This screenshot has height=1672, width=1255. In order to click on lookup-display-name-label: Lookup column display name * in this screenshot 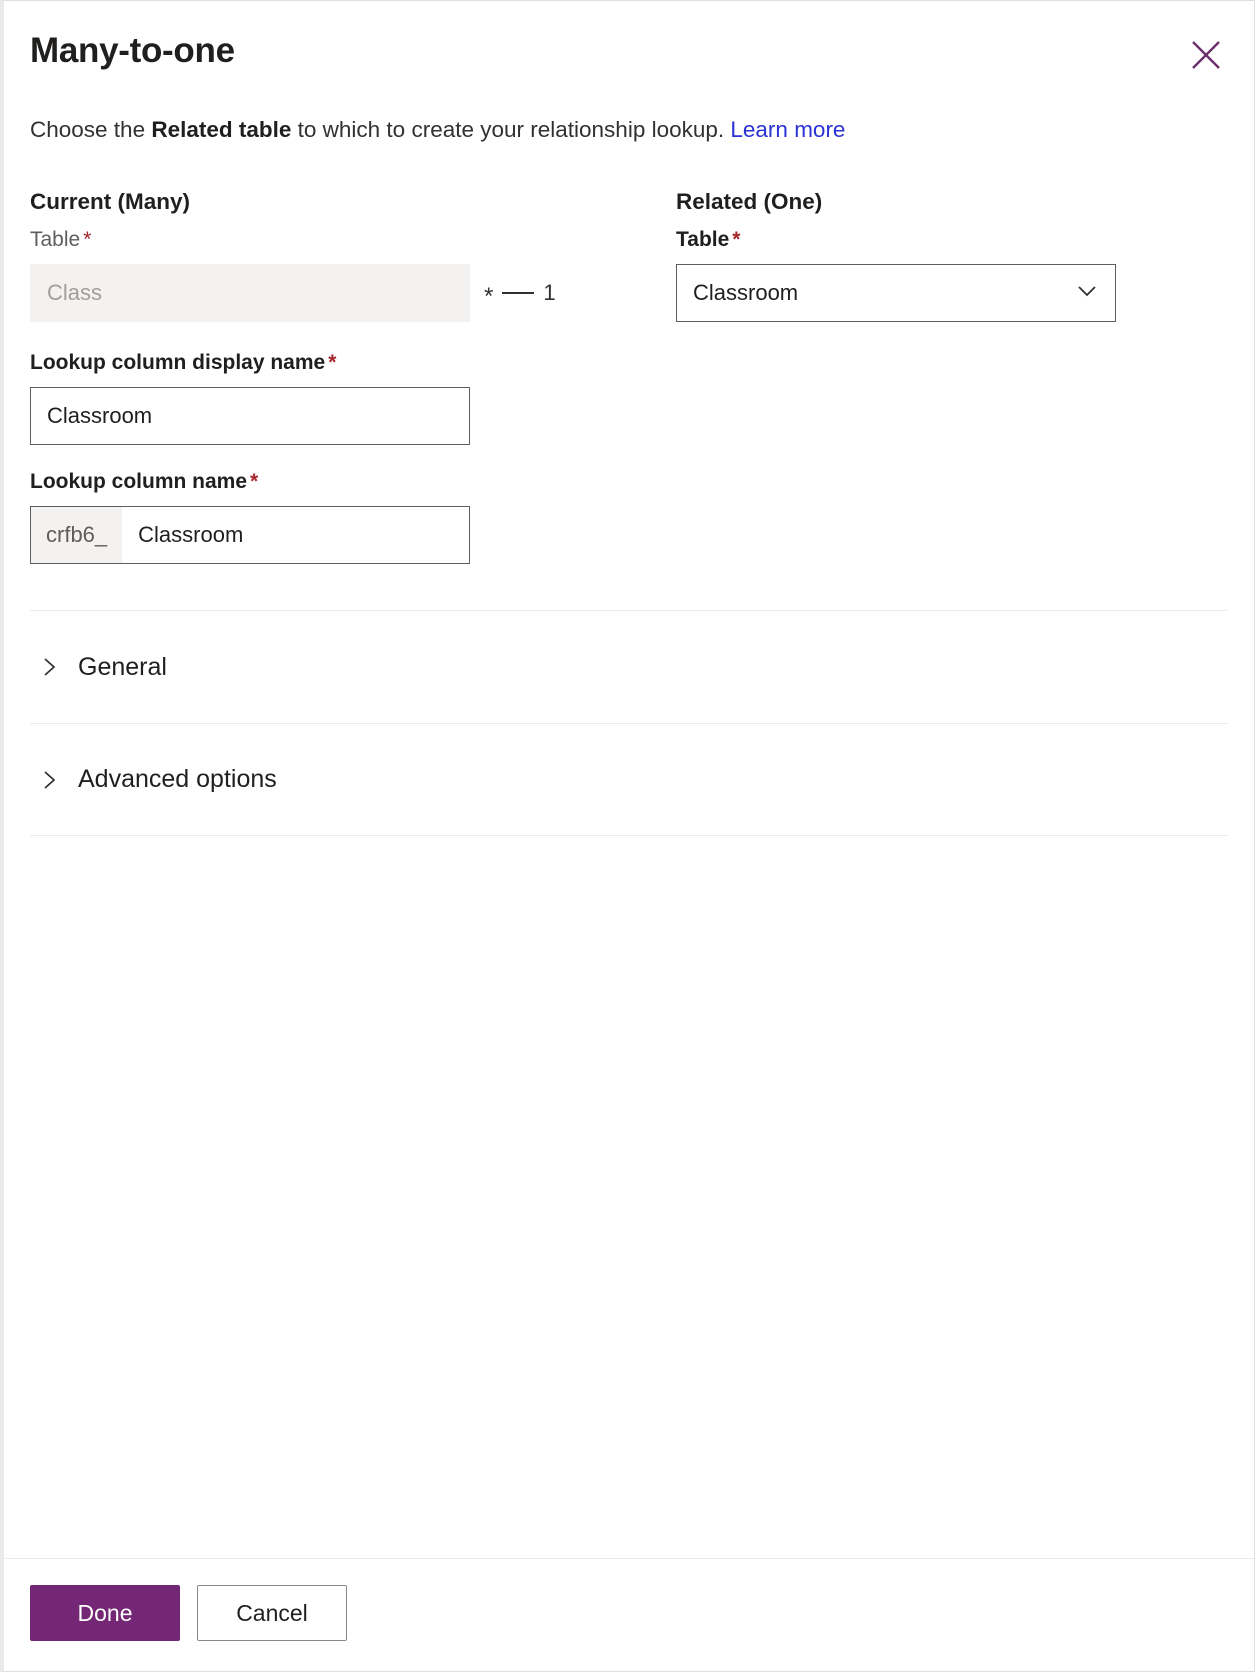, I will do `click(629, 362)`.